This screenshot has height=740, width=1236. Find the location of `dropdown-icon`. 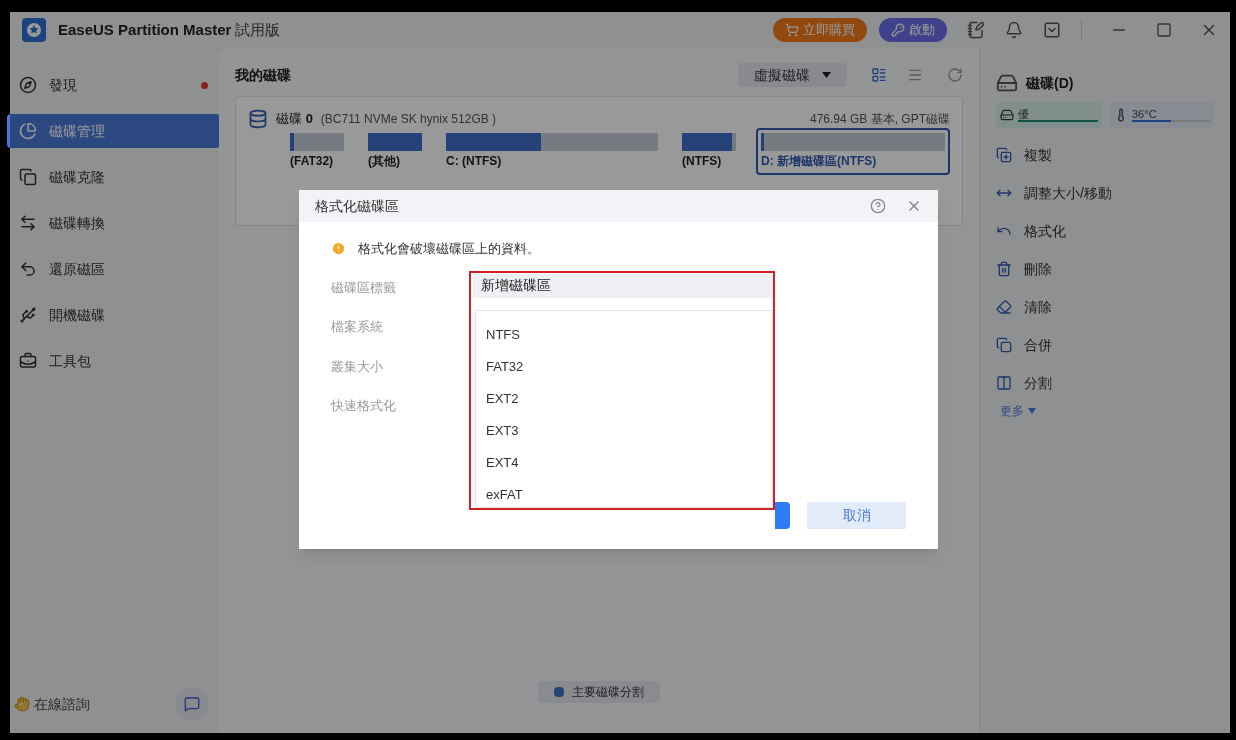

dropdown-icon is located at coordinates (1052, 30).